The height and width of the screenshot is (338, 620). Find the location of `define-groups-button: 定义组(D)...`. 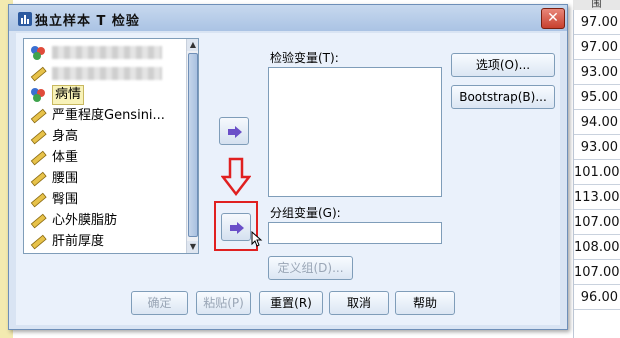

define-groups-button: 定义组(D)... is located at coordinates (310, 268).